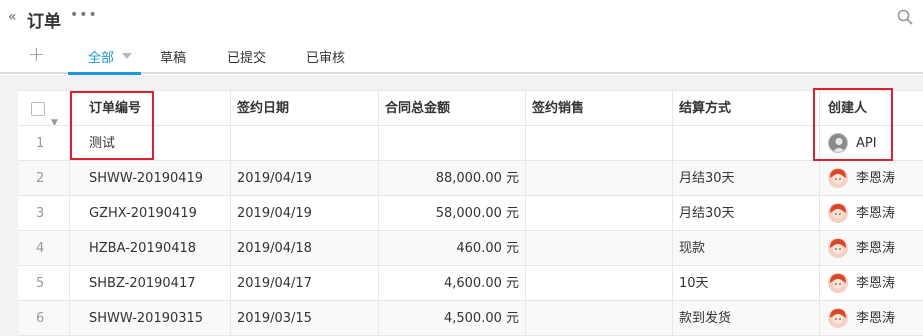 This screenshot has width=923, height=336. What do you see at coordinates (44, 22) in the screenshot?
I see `page-title: 订单` at bounding box center [44, 22].